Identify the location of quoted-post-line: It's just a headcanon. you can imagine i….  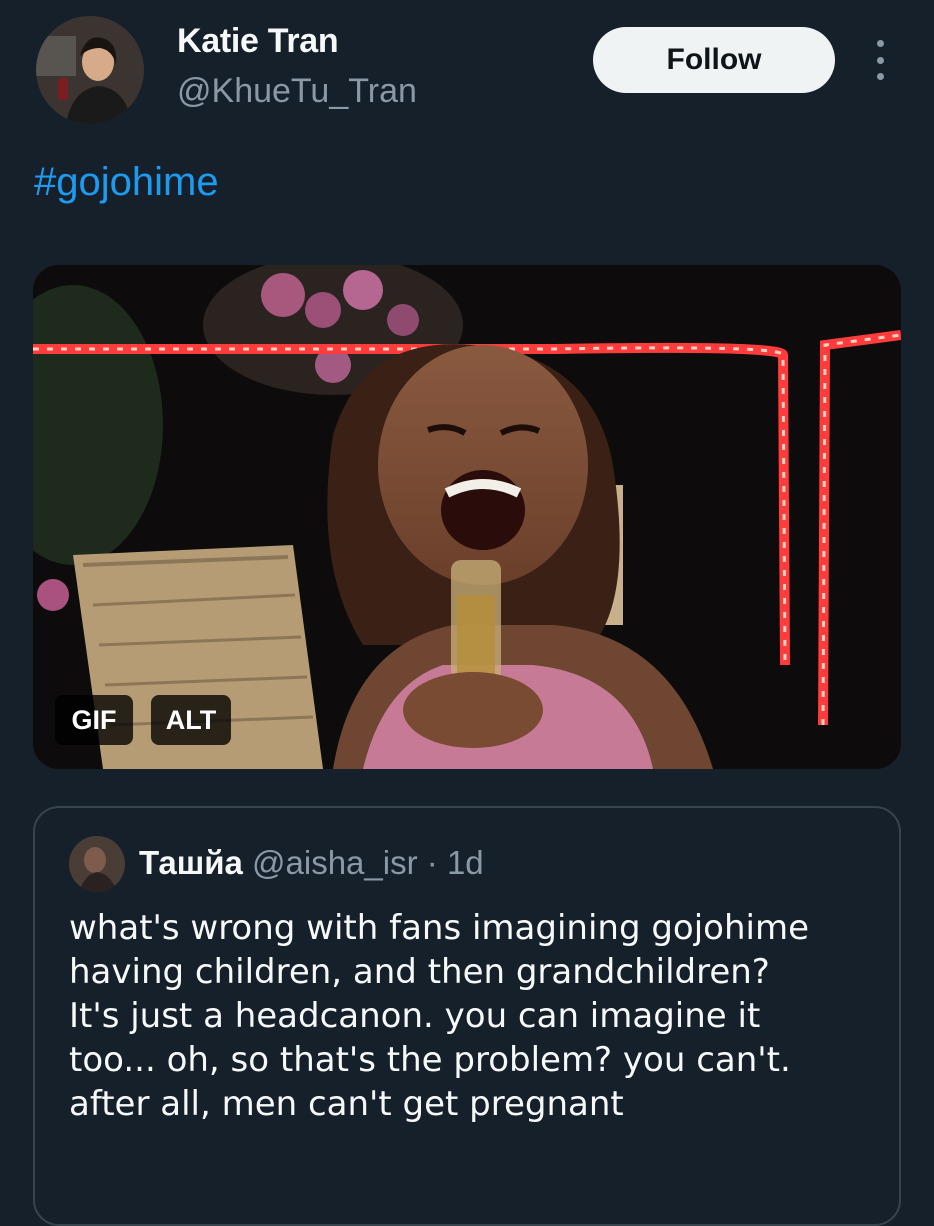
(415, 1016).